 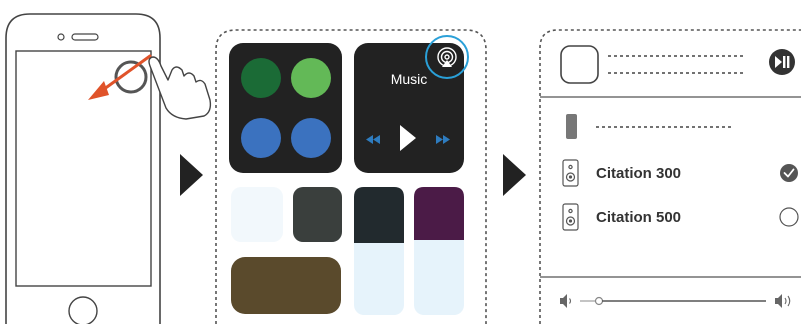 I want to click on album-art-placeholder, so click(x=579, y=64).